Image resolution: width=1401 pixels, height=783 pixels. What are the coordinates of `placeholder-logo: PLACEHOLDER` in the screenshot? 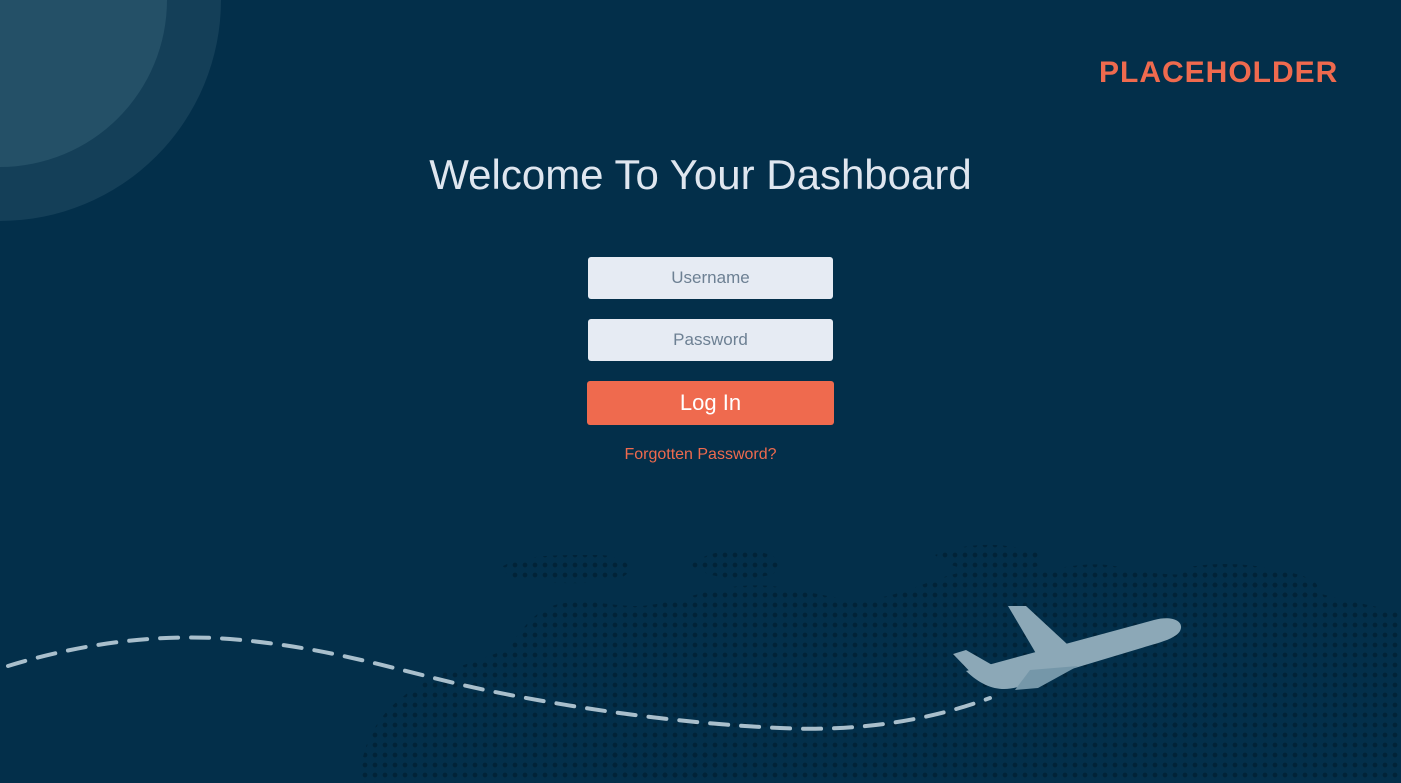 It's located at (1218, 72).